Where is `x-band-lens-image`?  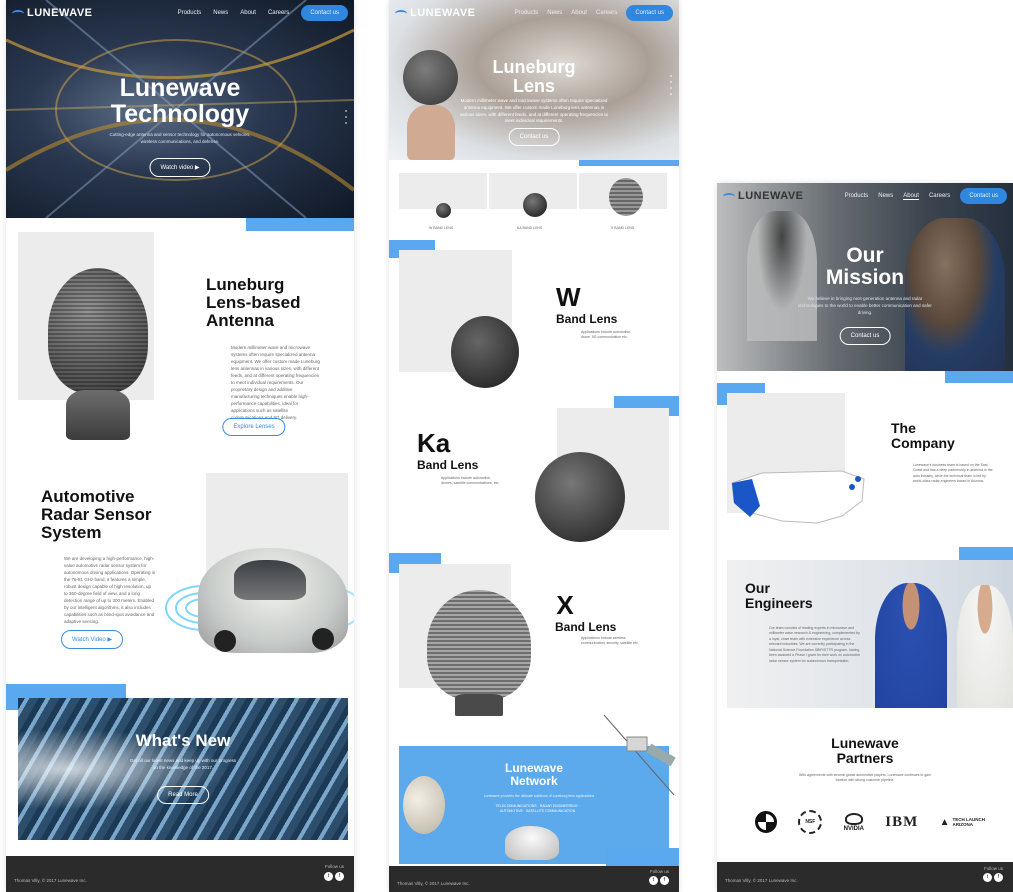
x-band-lens-image is located at coordinates (479, 645).